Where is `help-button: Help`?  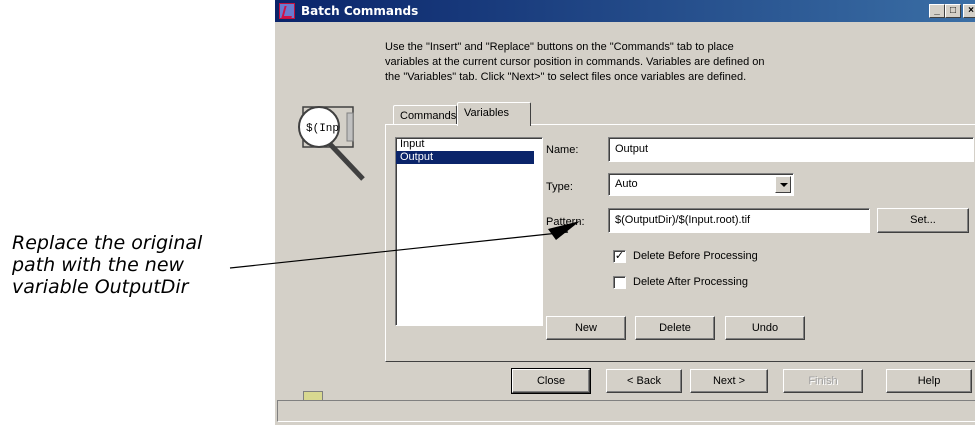
help-button: Help is located at coordinates (929, 381).